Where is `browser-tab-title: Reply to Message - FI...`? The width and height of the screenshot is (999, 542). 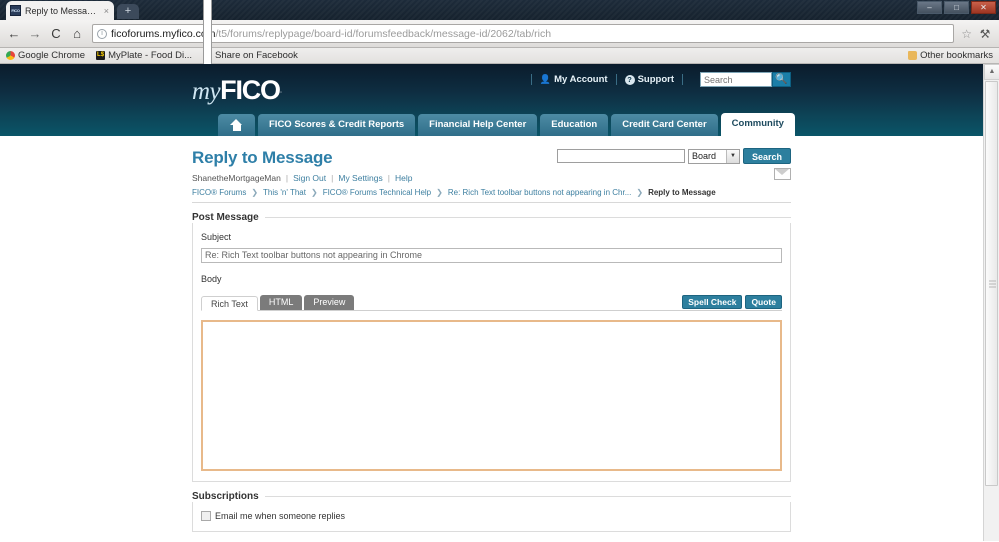
browser-tab-title: Reply to Message - FI... is located at coordinates (62, 10).